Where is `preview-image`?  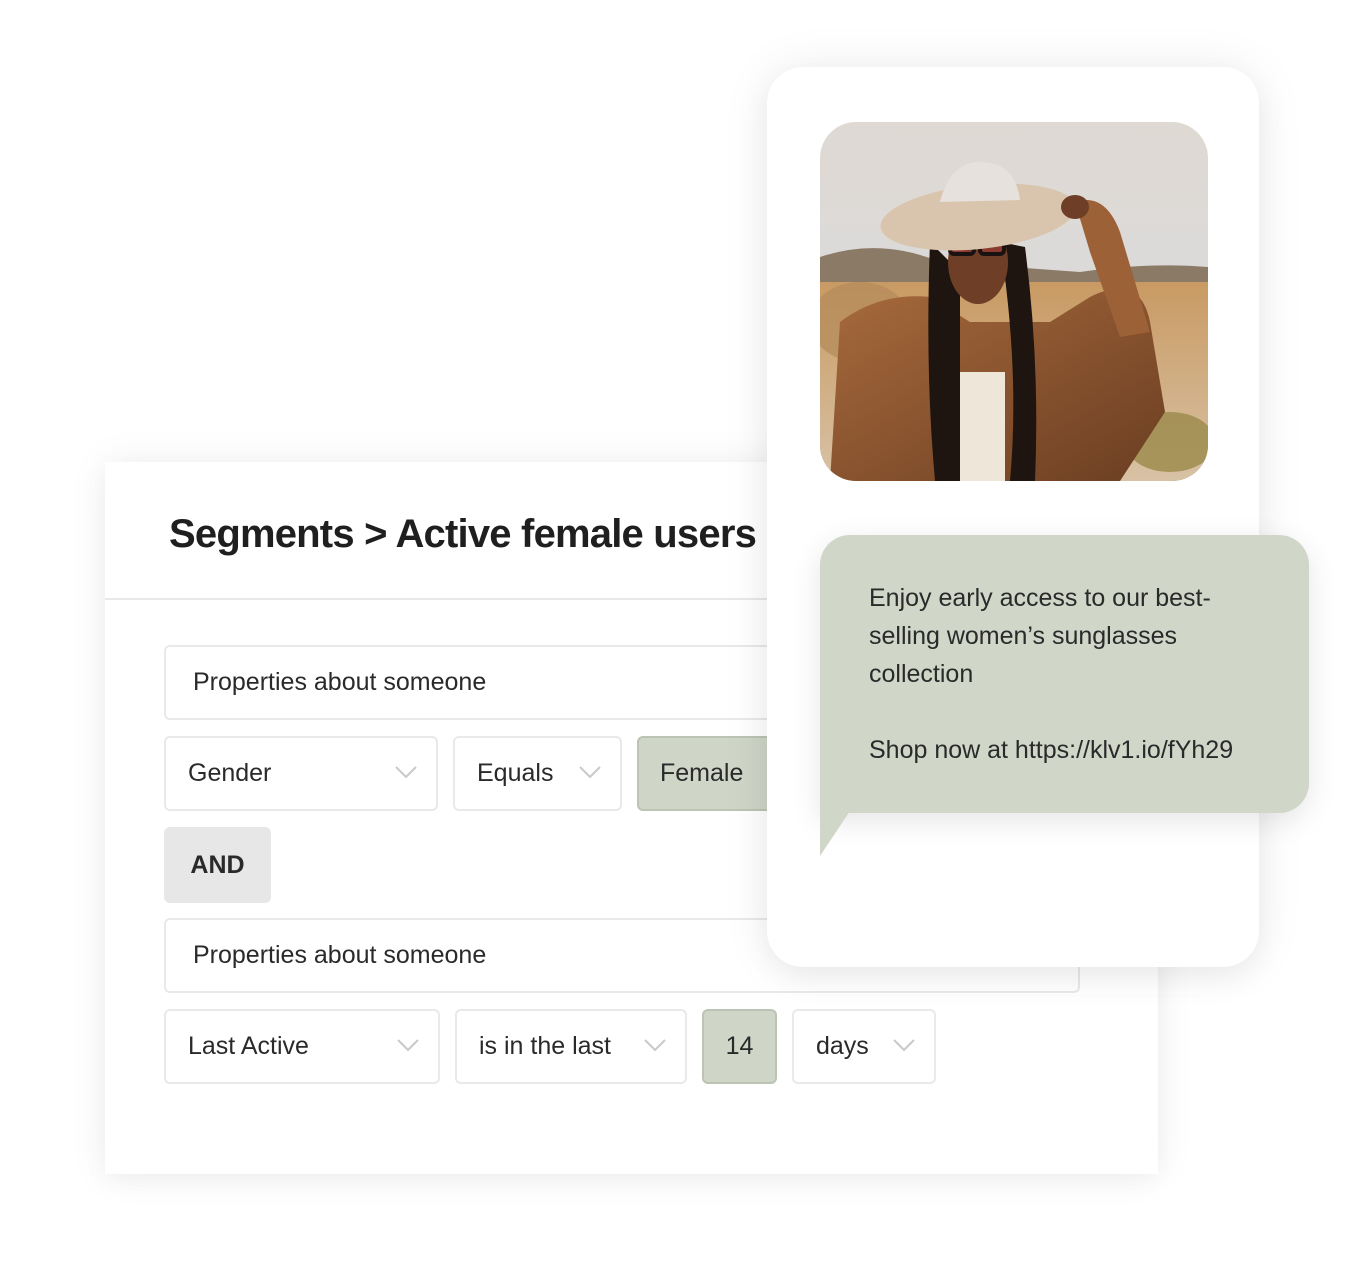 preview-image is located at coordinates (1014, 301).